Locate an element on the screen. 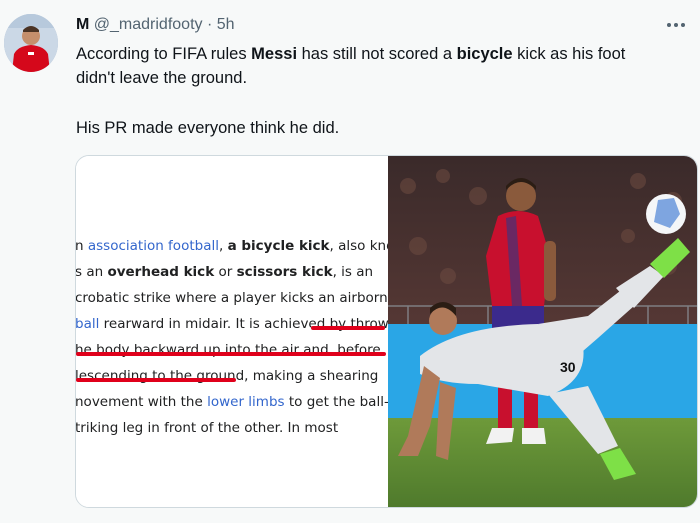 The width and height of the screenshot is (700, 523). wiki-link: ball is located at coordinates (87, 324).